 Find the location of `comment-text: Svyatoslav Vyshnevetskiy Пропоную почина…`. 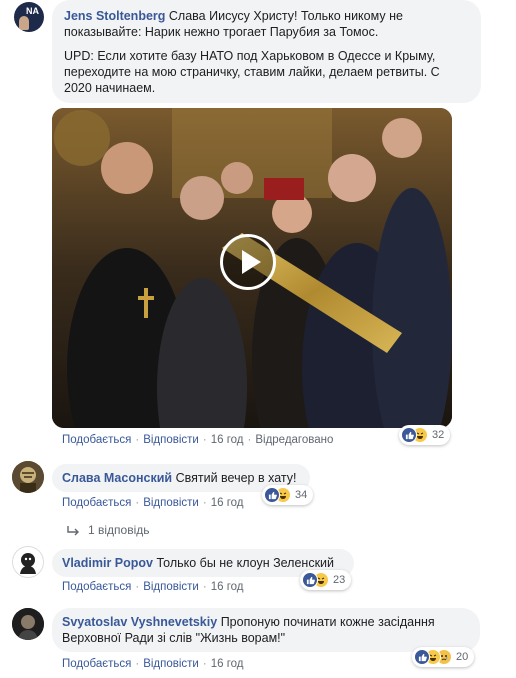

comment-text: Svyatoslav Vyshnevetskiy Пропоную почина… is located at coordinates (248, 622).